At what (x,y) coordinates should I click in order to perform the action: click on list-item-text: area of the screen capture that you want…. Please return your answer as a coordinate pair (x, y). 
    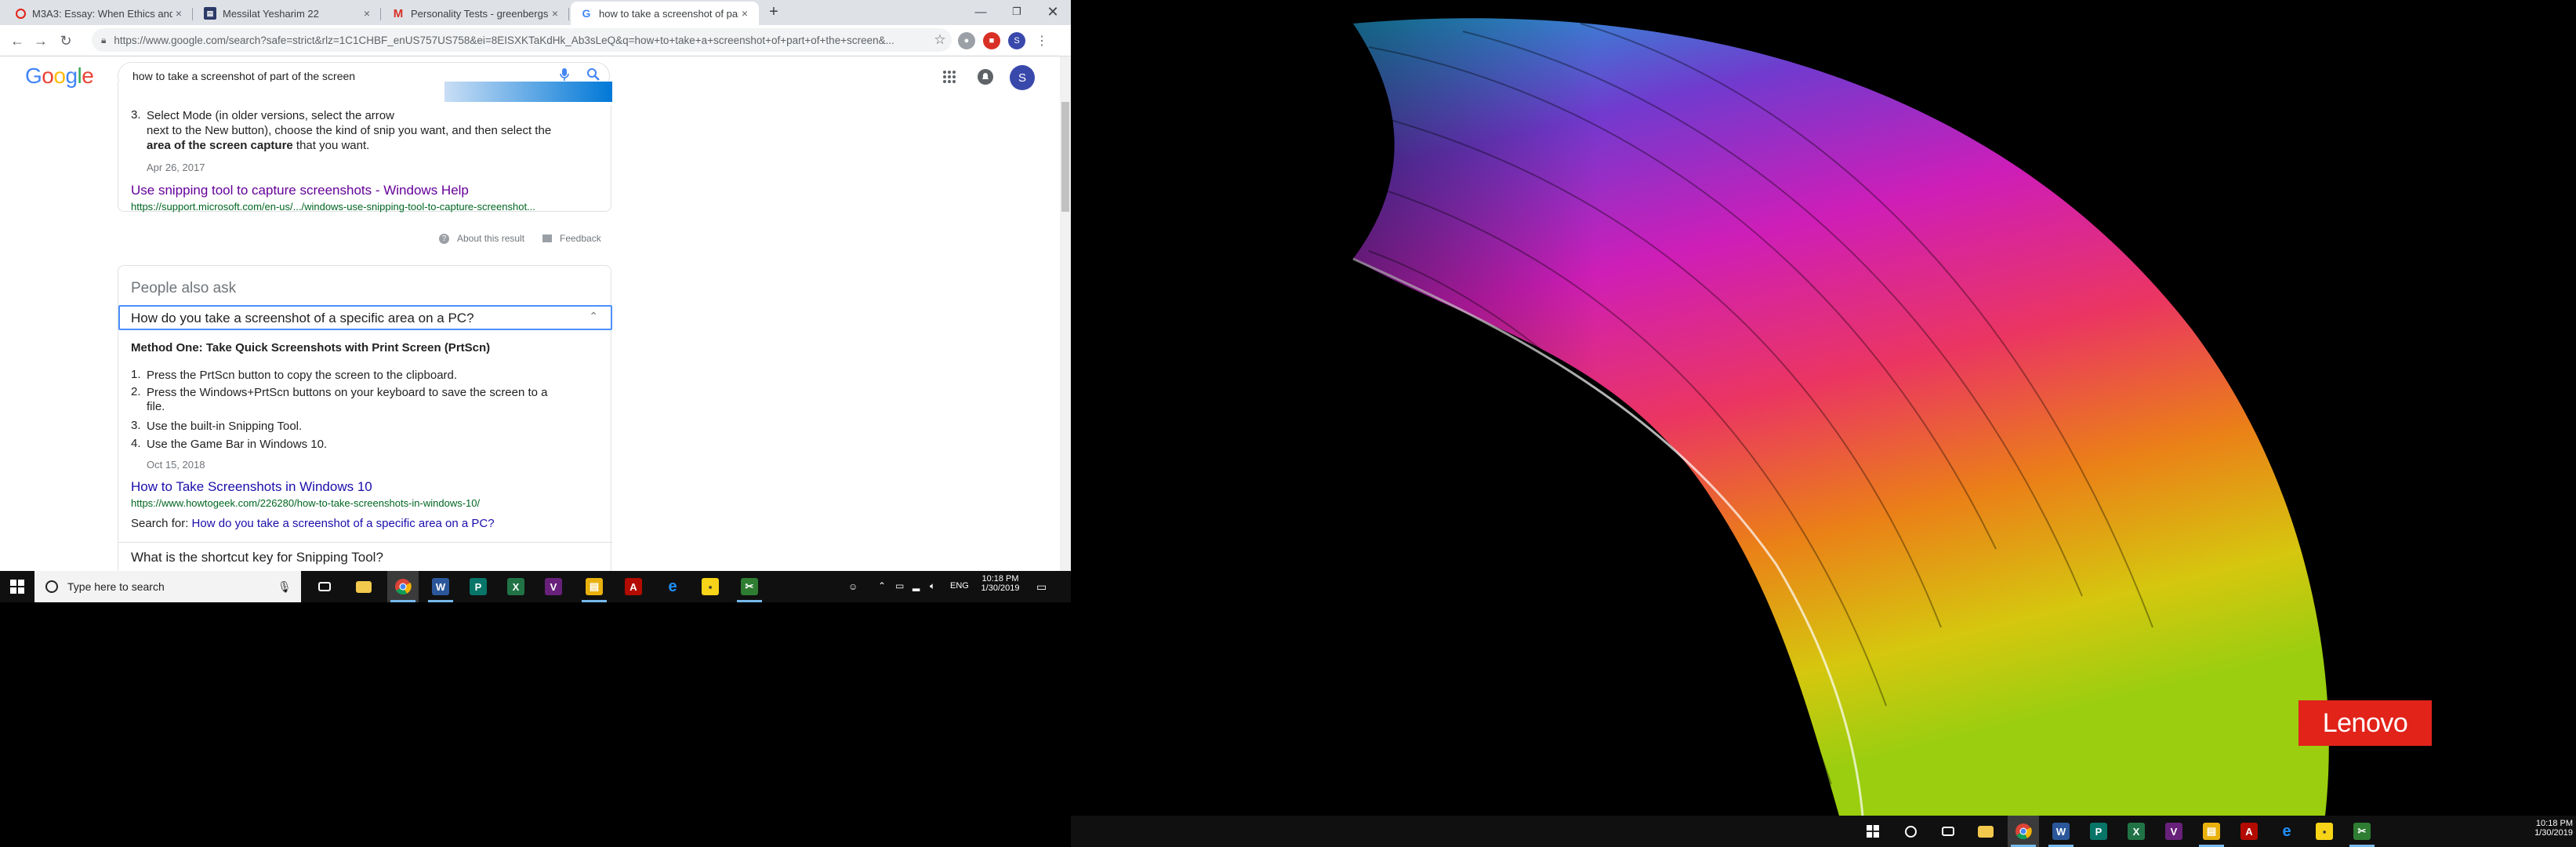
    Looking at the image, I should click on (258, 145).